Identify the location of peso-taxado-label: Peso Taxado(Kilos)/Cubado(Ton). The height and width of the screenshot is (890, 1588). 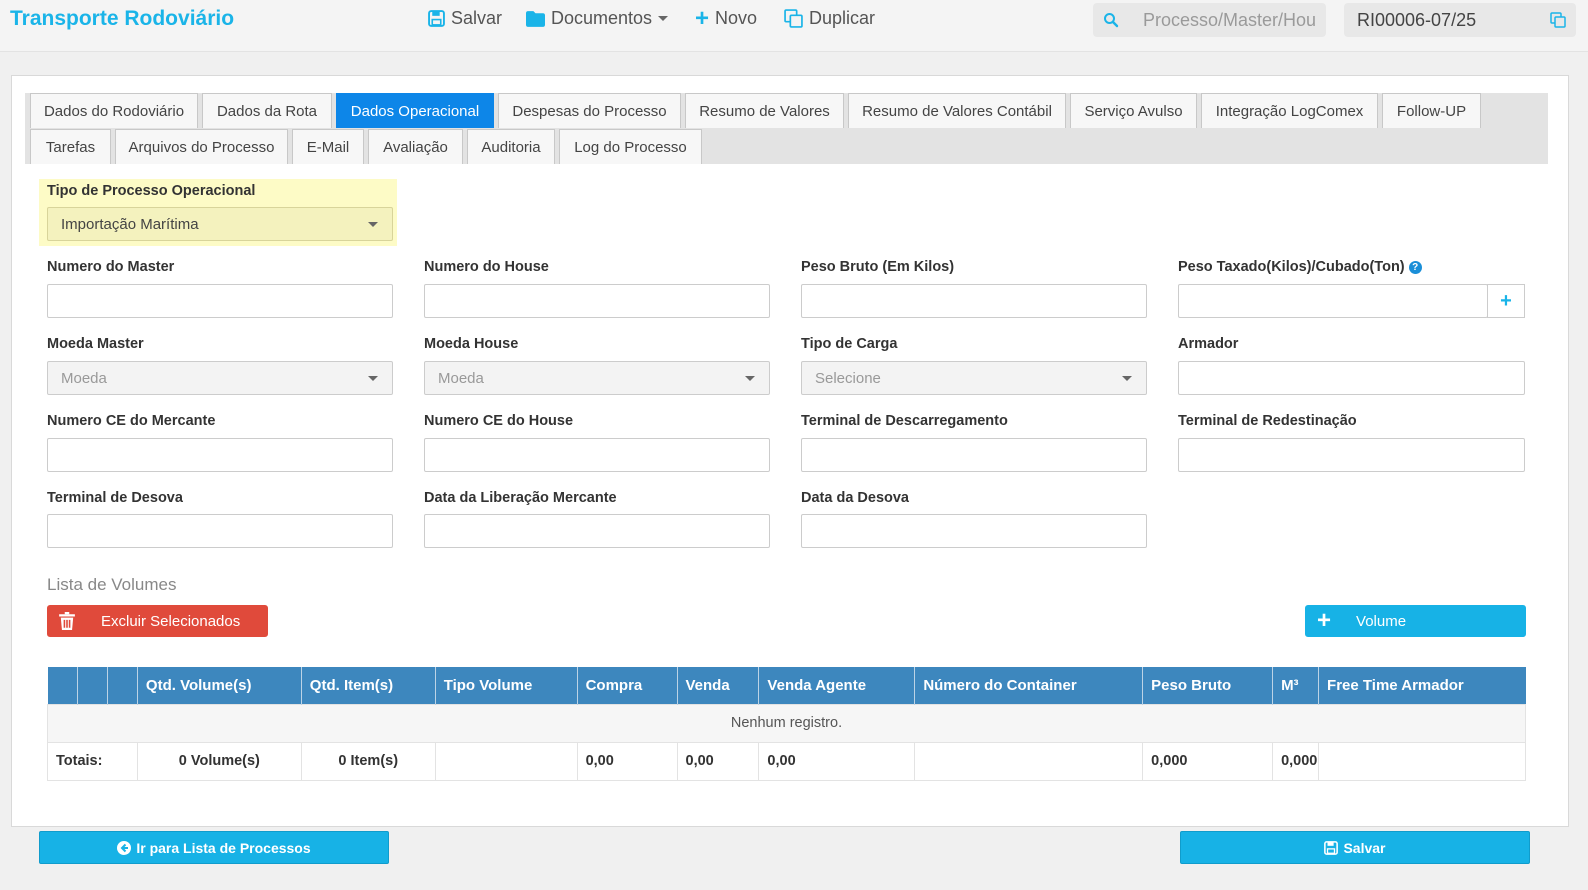
(1291, 267).